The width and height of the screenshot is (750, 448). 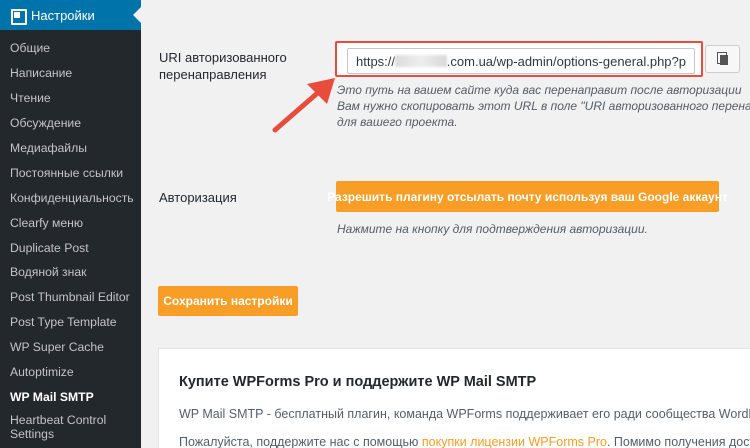 What do you see at coordinates (228, 301) in the screenshot?
I see `save-settings-button: Сохранить настройки` at bounding box center [228, 301].